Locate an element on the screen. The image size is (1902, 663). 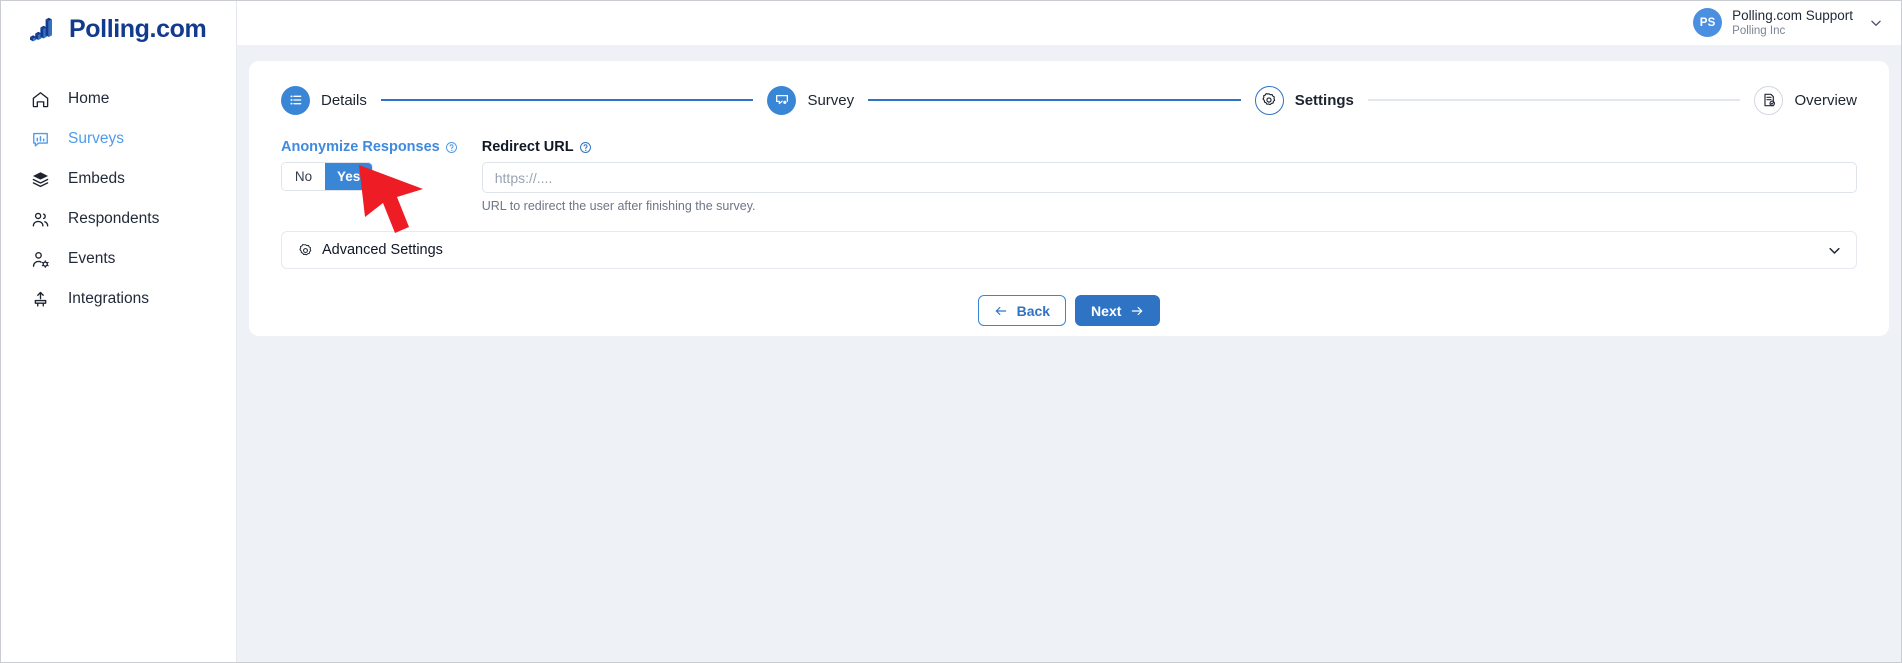
sidebar-item-integrations: Integrations is located at coordinates (118, 299).